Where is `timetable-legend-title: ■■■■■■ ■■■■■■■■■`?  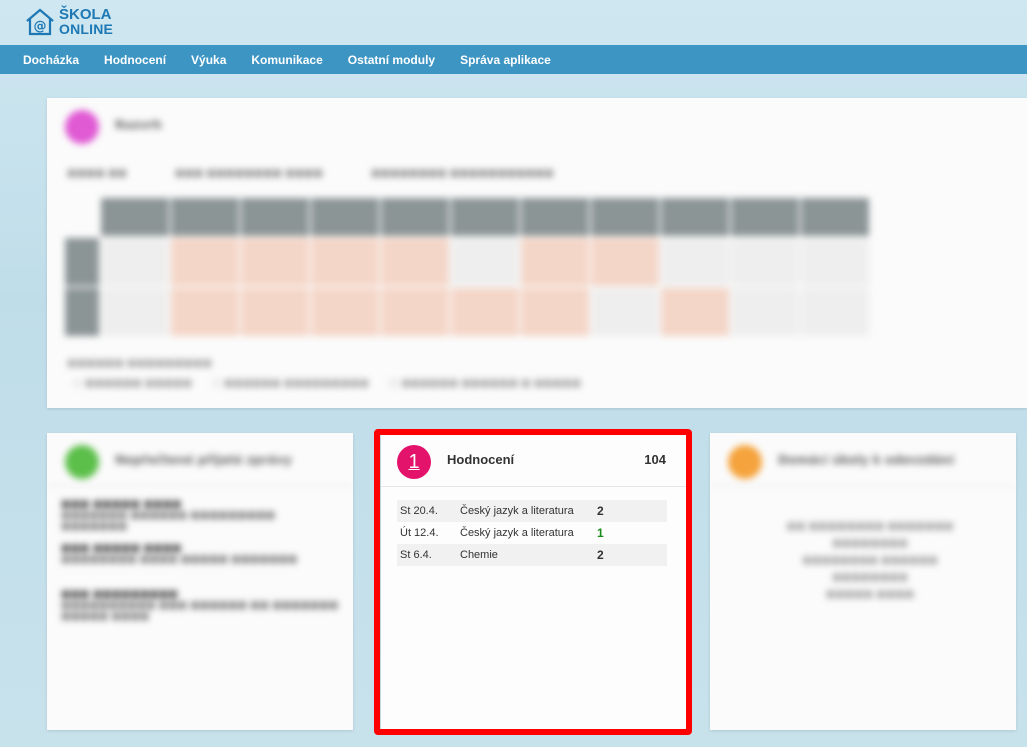
timetable-legend-title: ■■■■■■ ■■■■■■■■■ is located at coordinates (139, 363).